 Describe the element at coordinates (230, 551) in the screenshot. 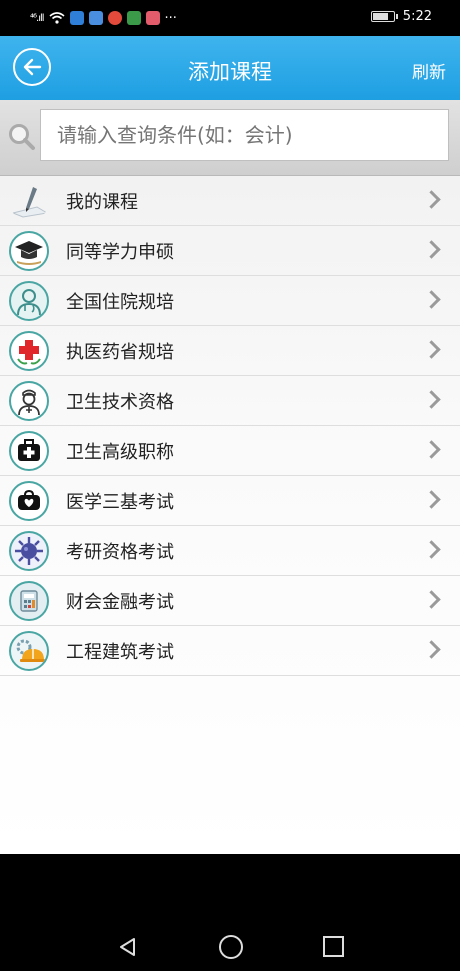

I see `course-item-postgrad: 考研资格考试` at that location.